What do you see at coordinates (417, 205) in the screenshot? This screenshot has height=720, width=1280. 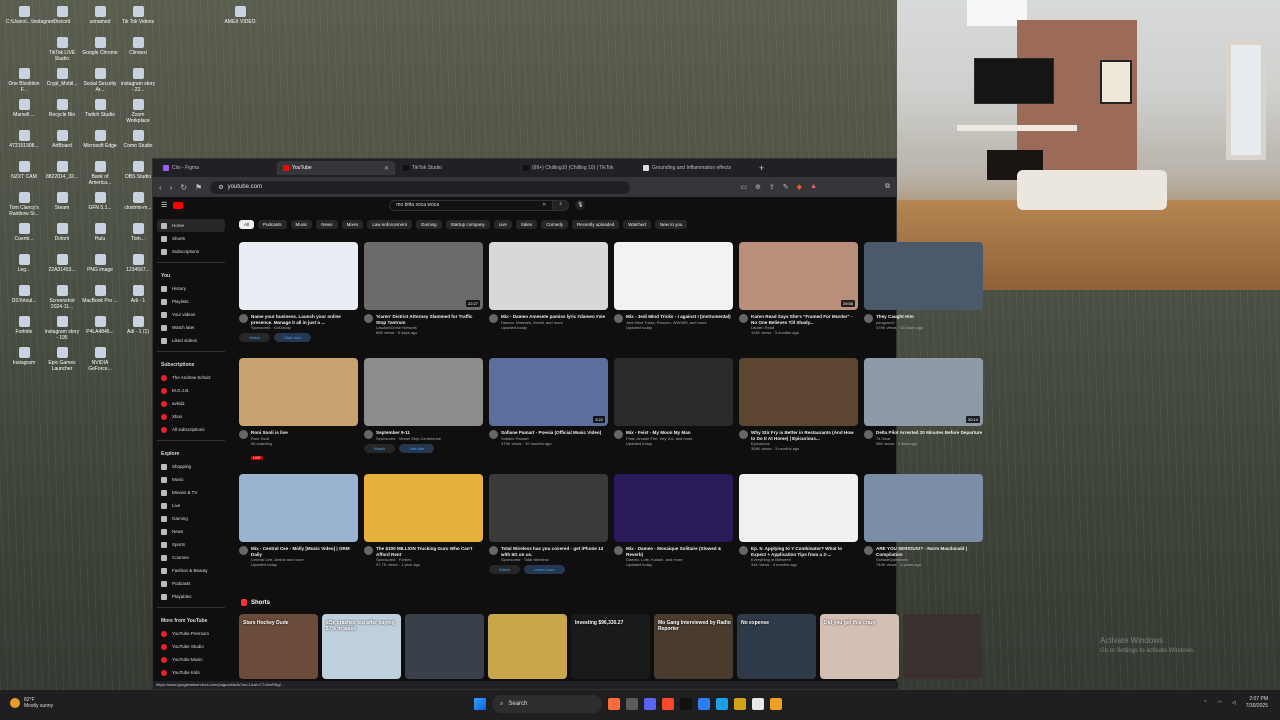 I see `search-input: mo bitta soca woca` at bounding box center [417, 205].